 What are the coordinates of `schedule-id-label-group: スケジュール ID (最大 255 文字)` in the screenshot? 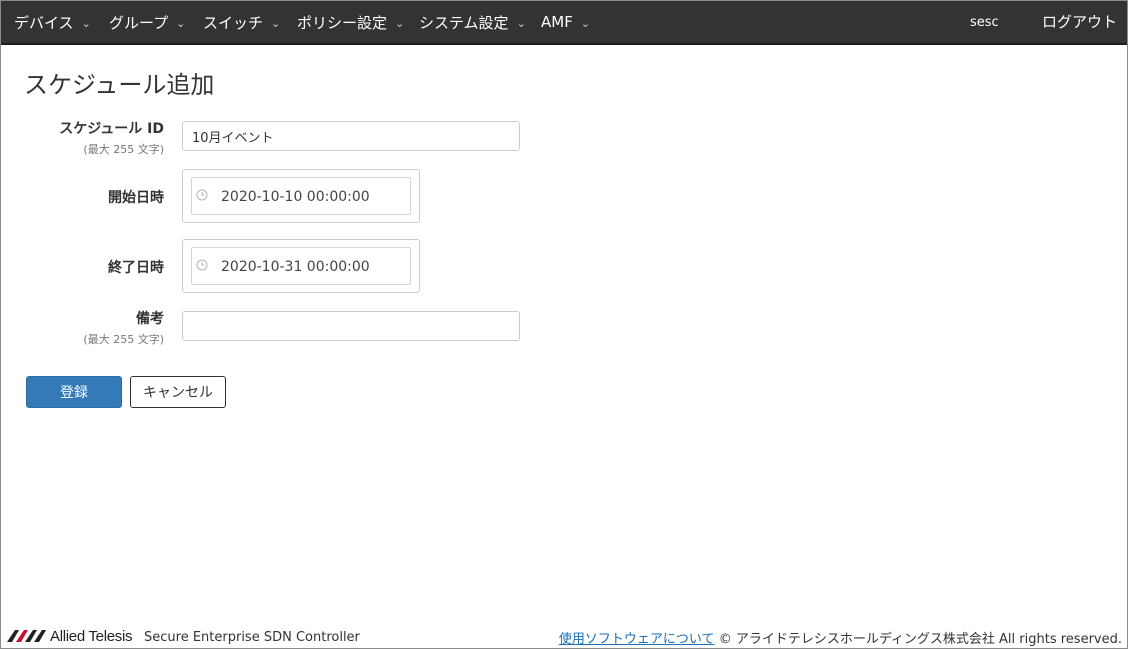 It's located at (111, 137).